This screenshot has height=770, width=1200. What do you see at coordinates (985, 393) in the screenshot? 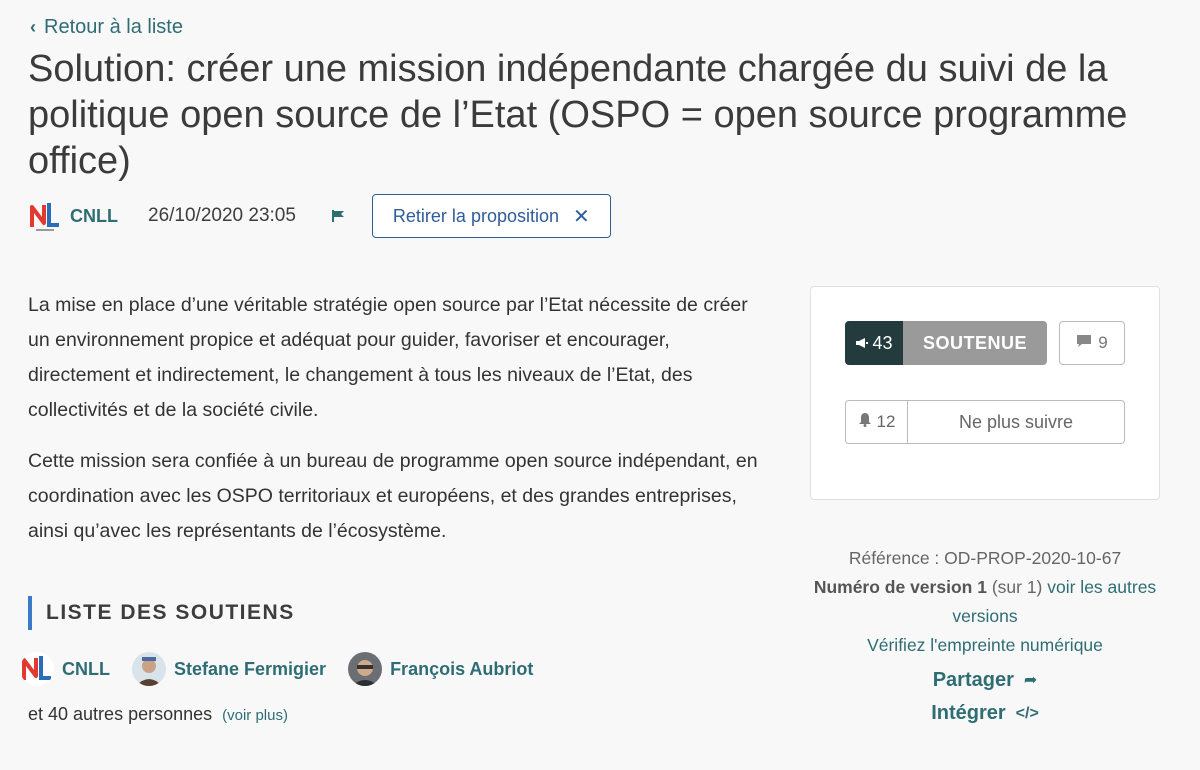
I see `vote-panel: 43 SOUTENUE 9 12 Ne plus suivre` at bounding box center [985, 393].